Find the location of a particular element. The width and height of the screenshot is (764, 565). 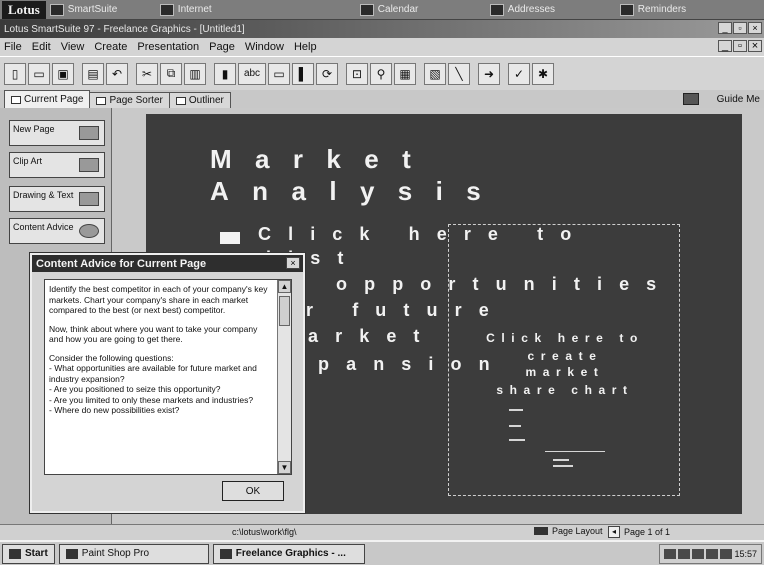

paste-icon: ▥ is located at coordinates (195, 73).